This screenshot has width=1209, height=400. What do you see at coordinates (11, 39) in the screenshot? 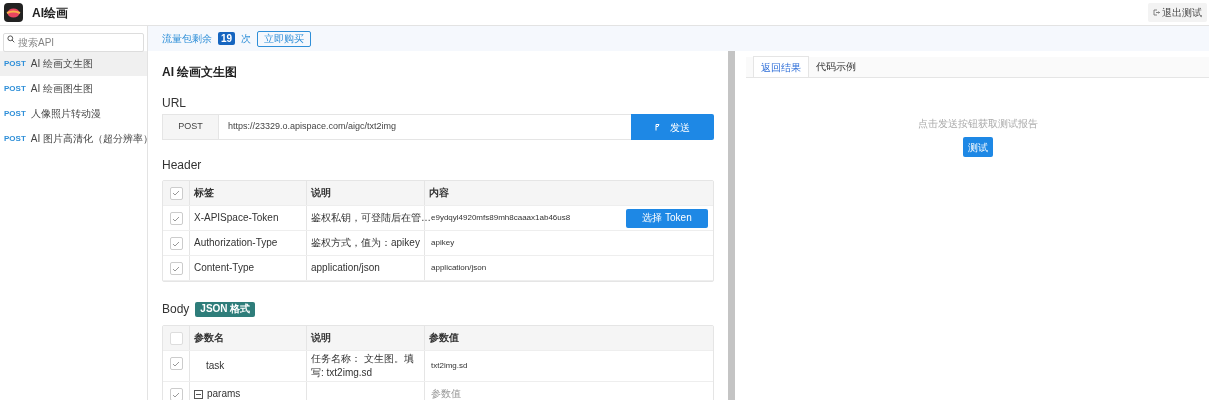
I see `search-icon` at bounding box center [11, 39].